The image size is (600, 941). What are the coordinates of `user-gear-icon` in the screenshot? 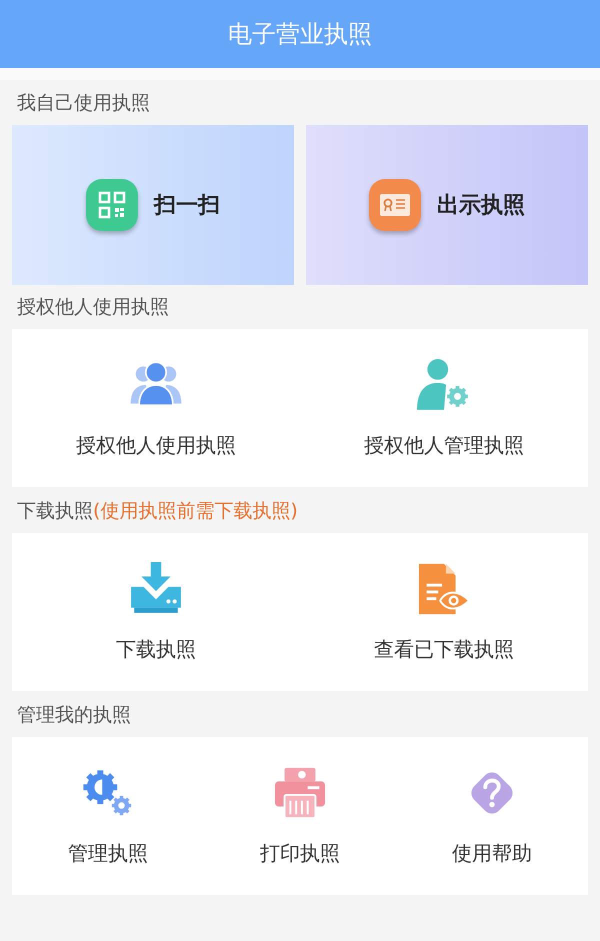 It's located at (444, 385).